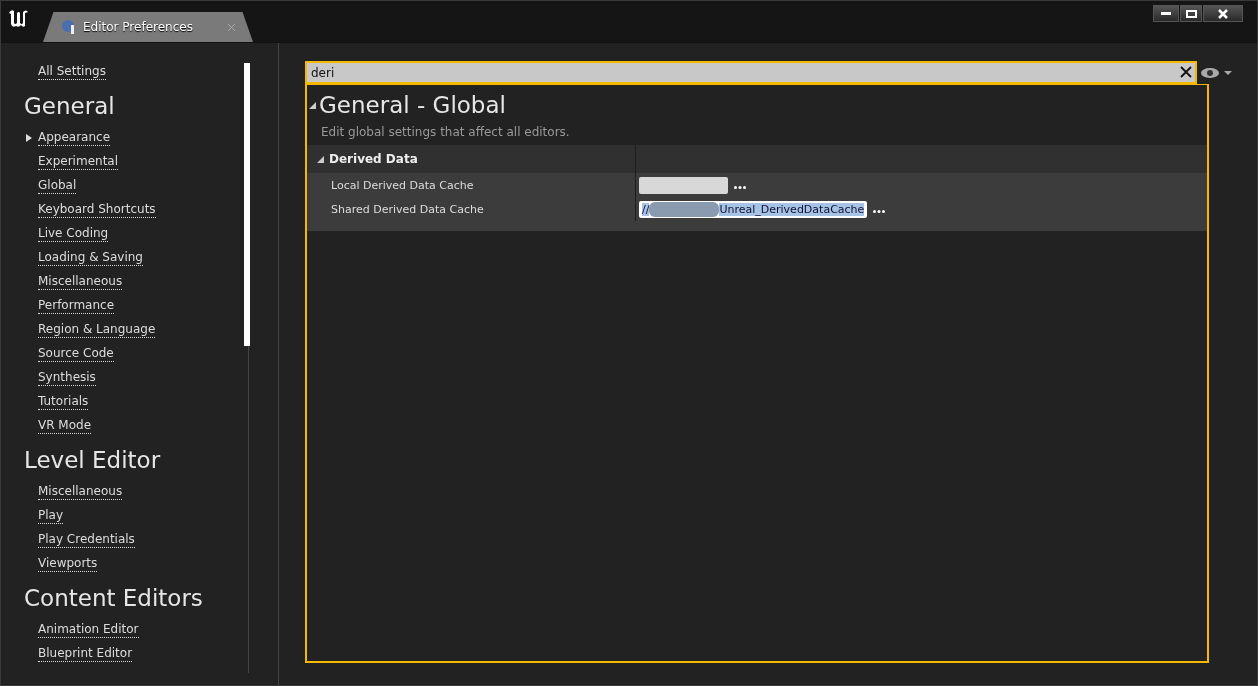 Image resolution: width=1258 pixels, height=686 pixels. What do you see at coordinates (18, 19) in the screenshot?
I see `logo-icon` at bounding box center [18, 19].